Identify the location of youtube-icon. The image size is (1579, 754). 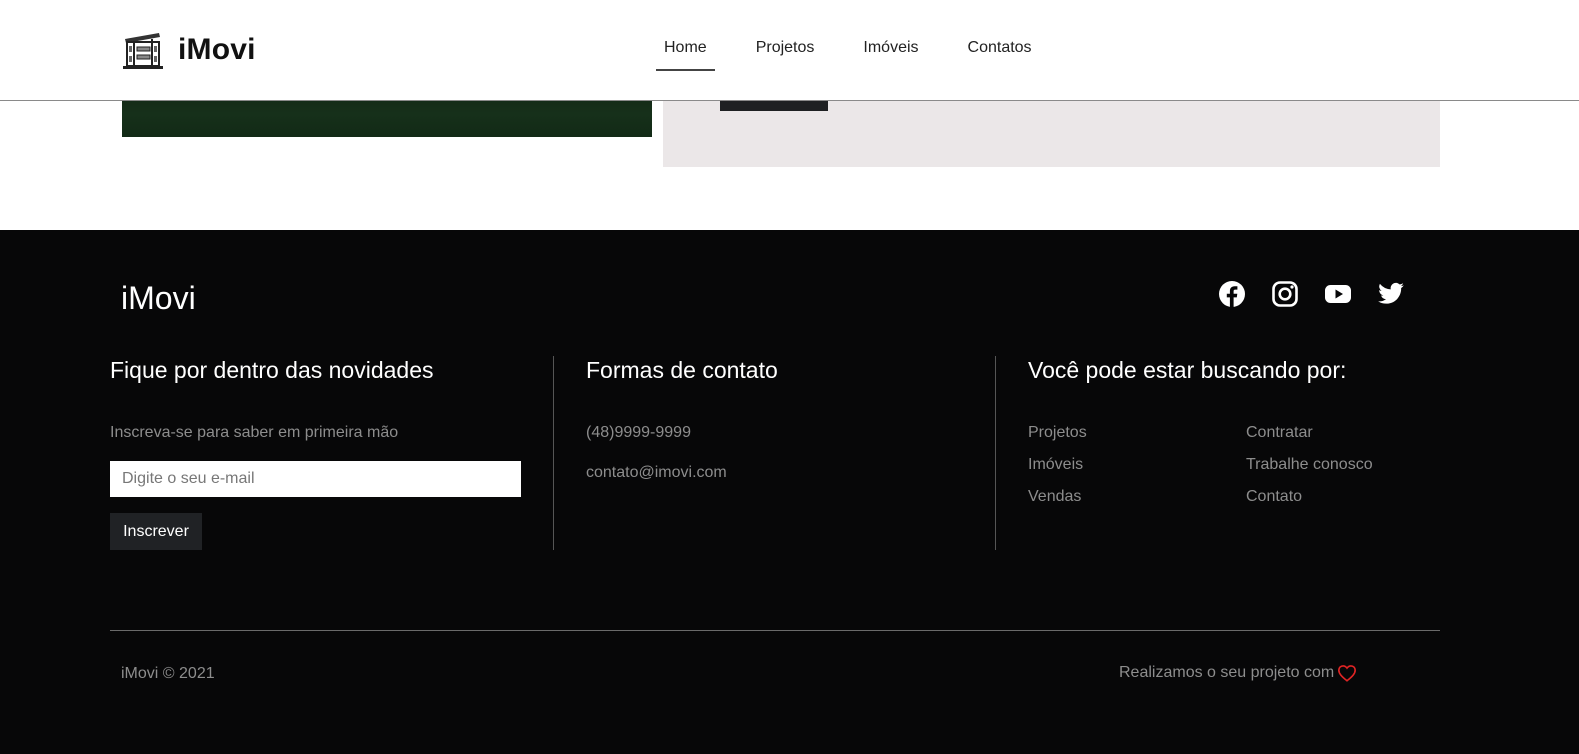
(1338, 294).